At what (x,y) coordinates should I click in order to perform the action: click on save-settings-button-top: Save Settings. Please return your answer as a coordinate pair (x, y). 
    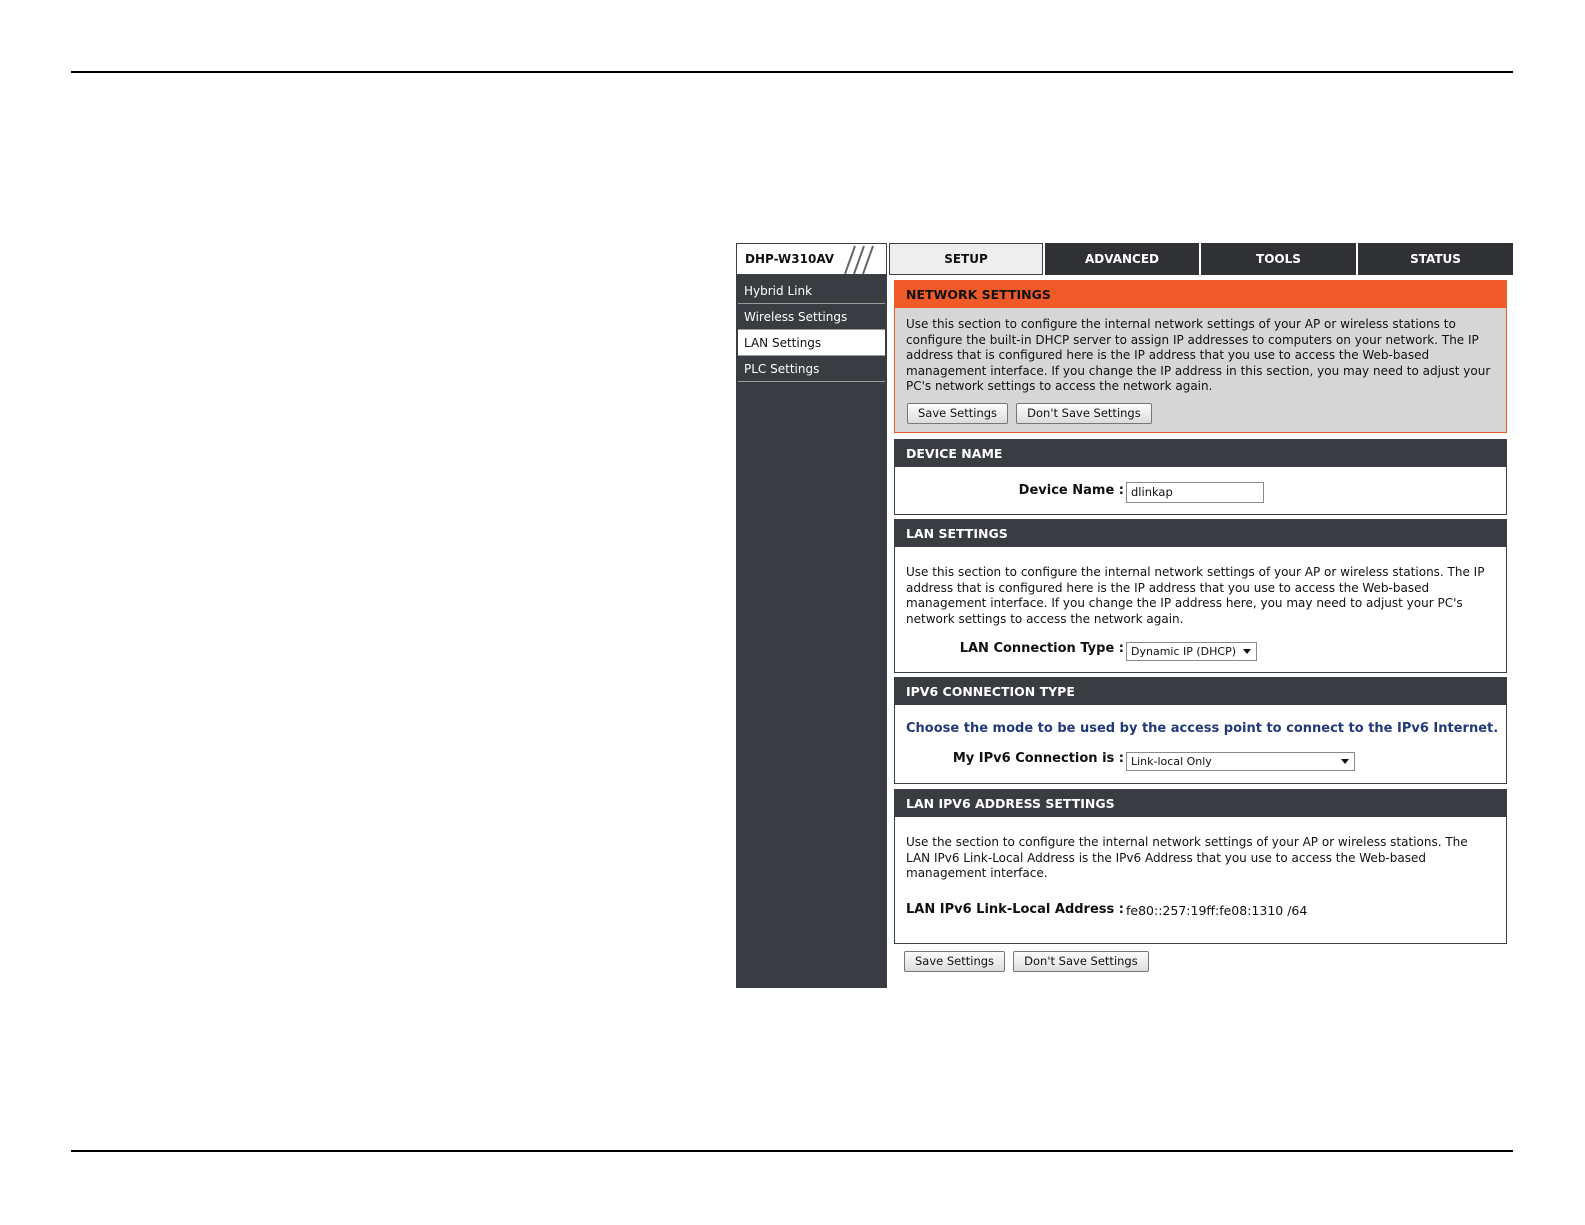
    Looking at the image, I should click on (958, 413).